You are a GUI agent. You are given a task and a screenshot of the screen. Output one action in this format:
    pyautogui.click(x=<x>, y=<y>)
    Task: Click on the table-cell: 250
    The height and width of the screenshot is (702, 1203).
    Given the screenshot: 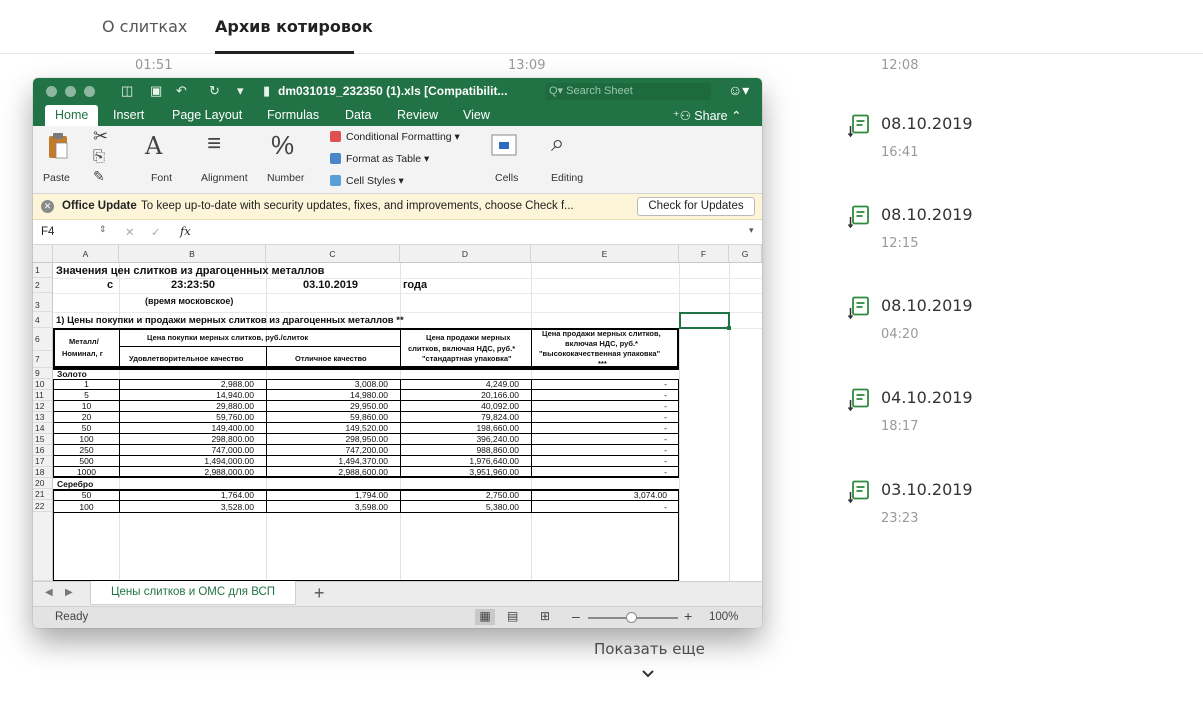 What is the action you would take?
    pyautogui.click(x=86, y=450)
    